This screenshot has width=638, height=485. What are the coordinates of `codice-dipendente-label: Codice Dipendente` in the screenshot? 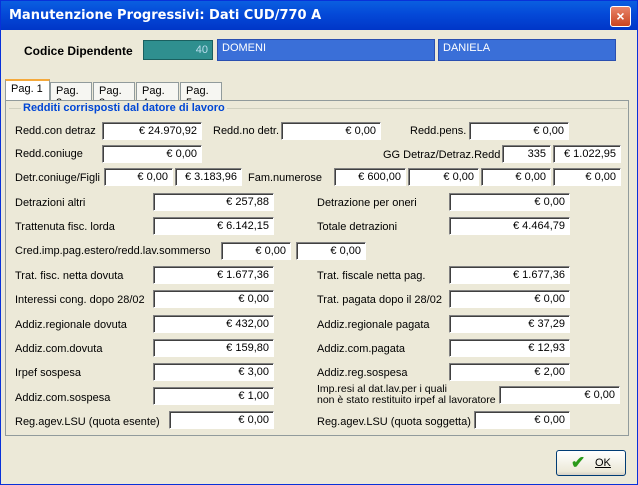 It's located at (78, 51).